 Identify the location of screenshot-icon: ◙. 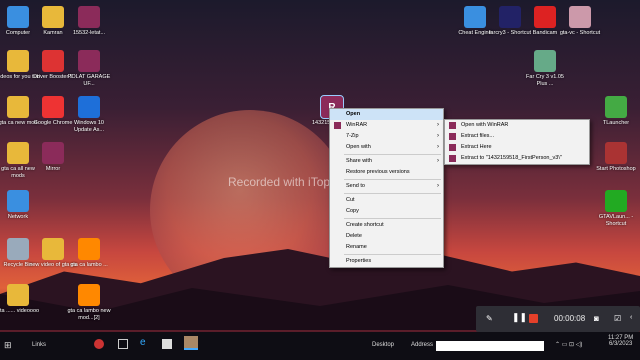
(596, 318).